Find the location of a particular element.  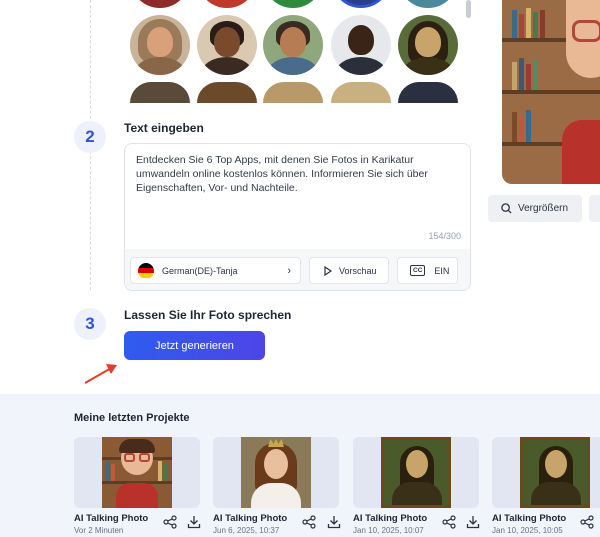

chevron-right-icon: › is located at coordinates (289, 271).